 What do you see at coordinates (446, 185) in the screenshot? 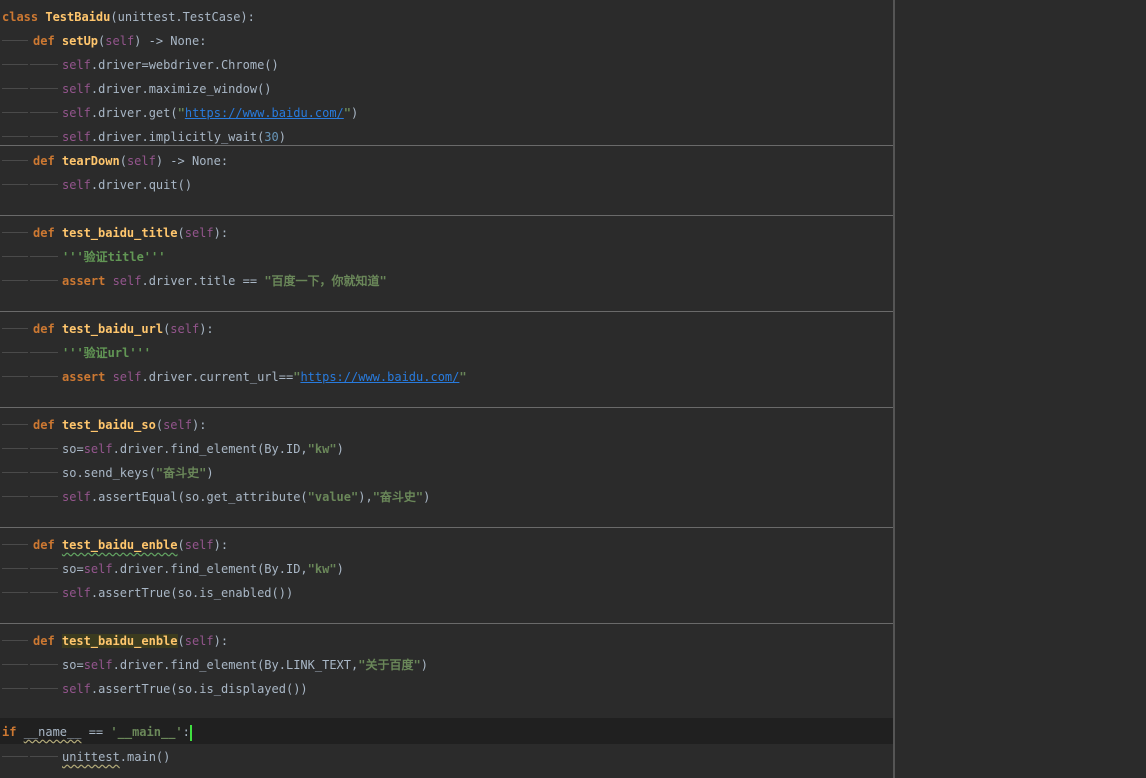
I see `code-line: self.driver.quit()` at bounding box center [446, 185].